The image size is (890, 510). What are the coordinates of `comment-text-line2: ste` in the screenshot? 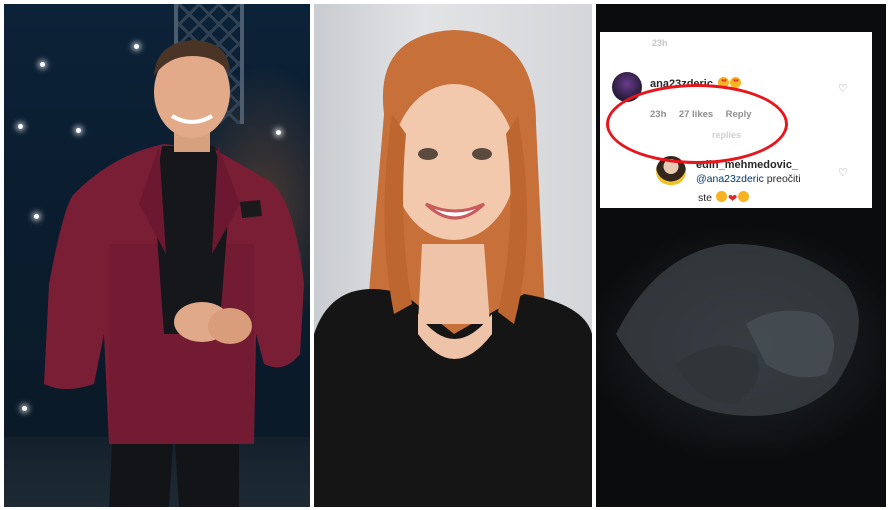 It's located at (705, 198).